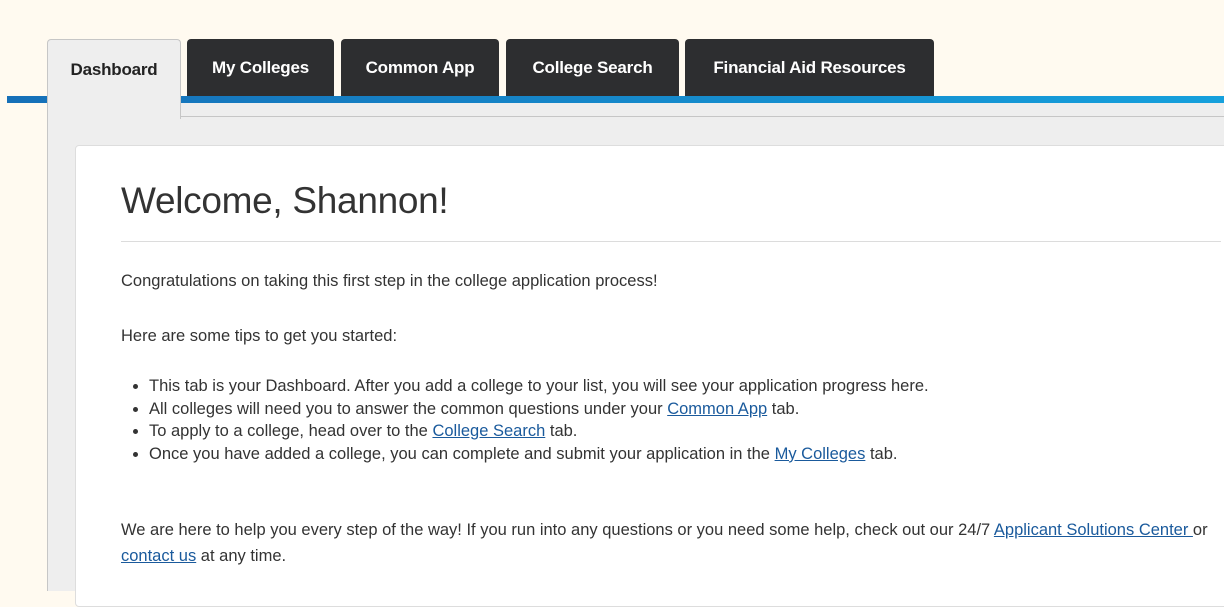 This screenshot has width=1224, height=607. What do you see at coordinates (488, 431) in the screenshot?
I see `college-search-link: College Search` at bounding box center [488, 431].